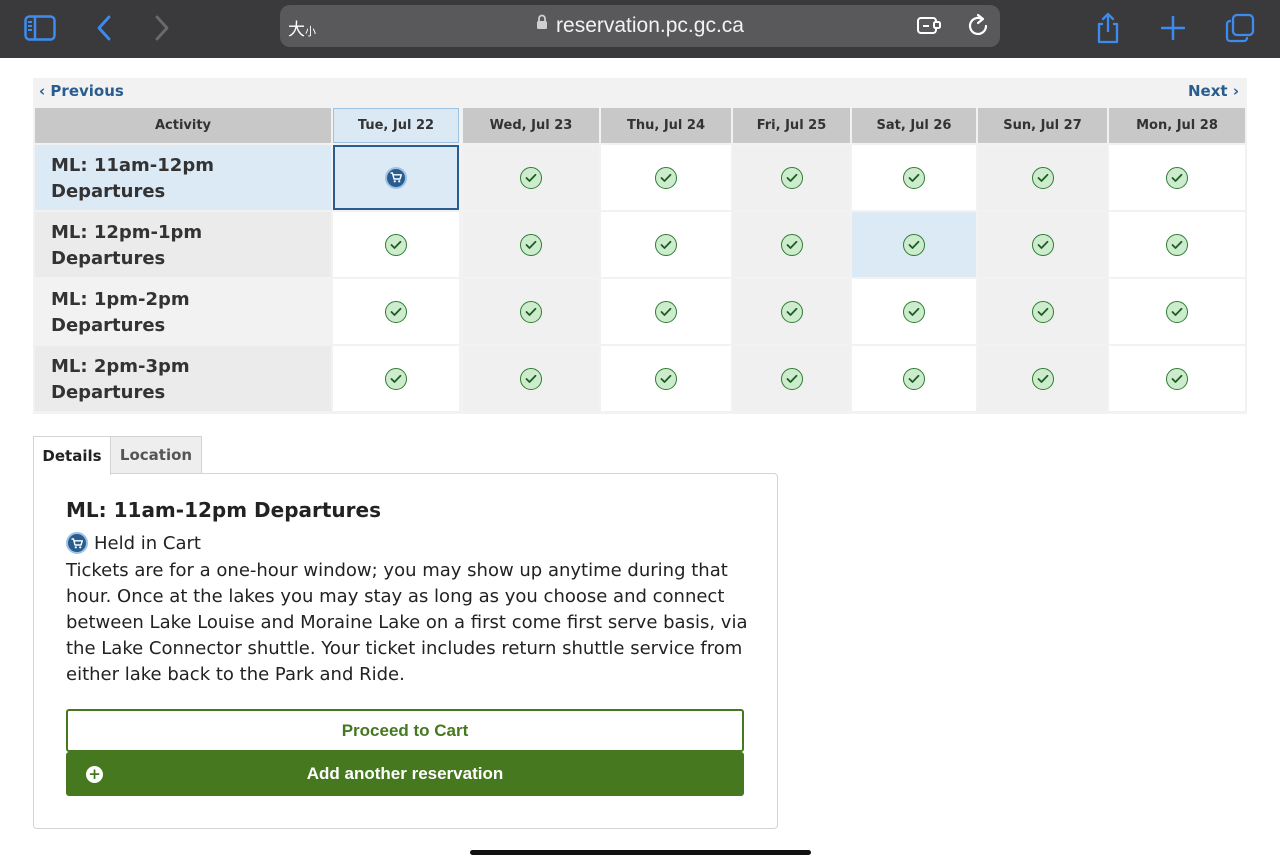 Image resolution: width=1280 pixels, height=864 pixels. What do you see at coordinates (147, 543) in the screenshot?
I see `cart-status-label: Held in Cart` at bounding box center [147, 543].